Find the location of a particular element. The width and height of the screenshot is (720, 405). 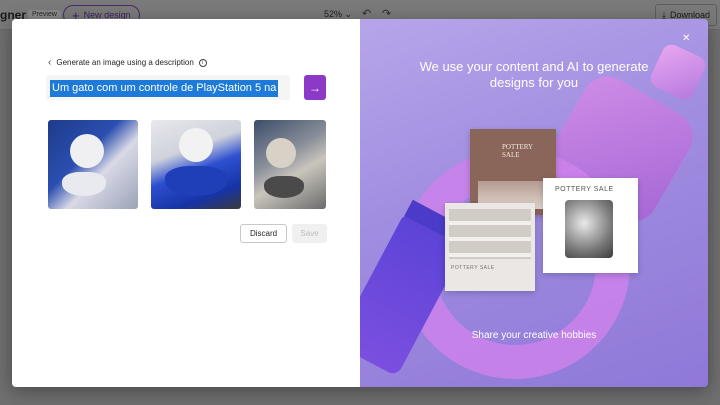

back-label: Generate an image using a description is located at coordinates (125, 62).